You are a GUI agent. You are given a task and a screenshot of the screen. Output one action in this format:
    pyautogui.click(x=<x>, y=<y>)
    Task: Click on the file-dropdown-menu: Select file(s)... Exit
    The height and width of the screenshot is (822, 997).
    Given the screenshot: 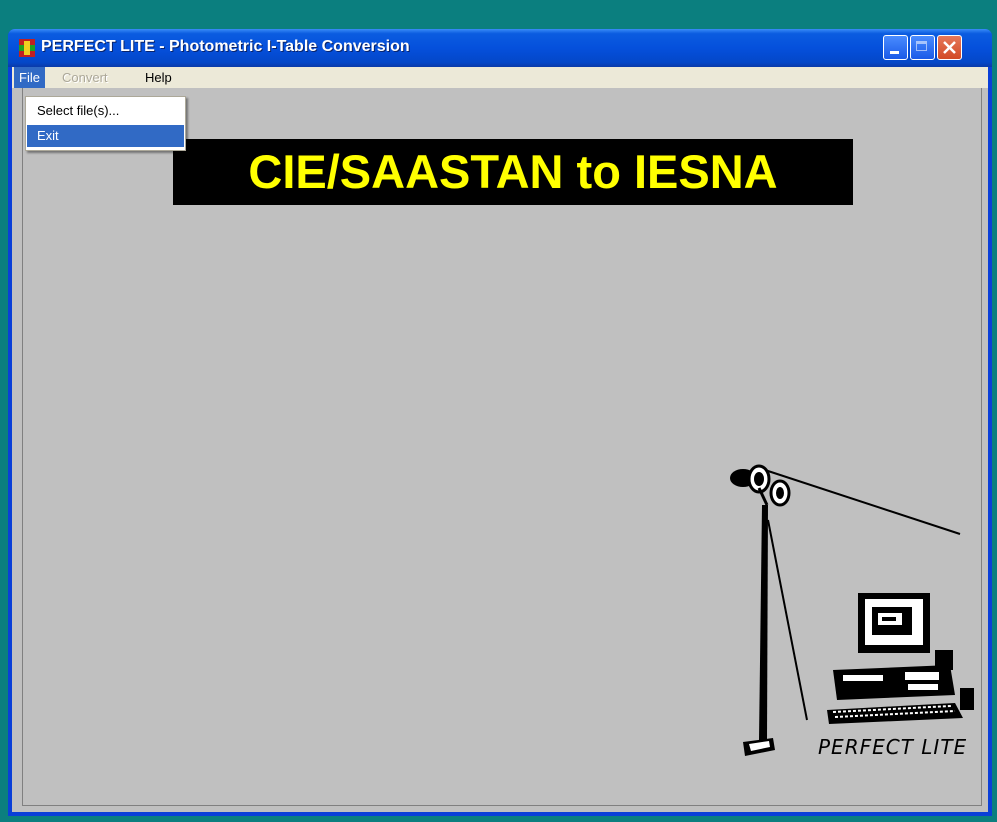 What is the action you would take?
    pyautogui.click(x=105, y=123)
    